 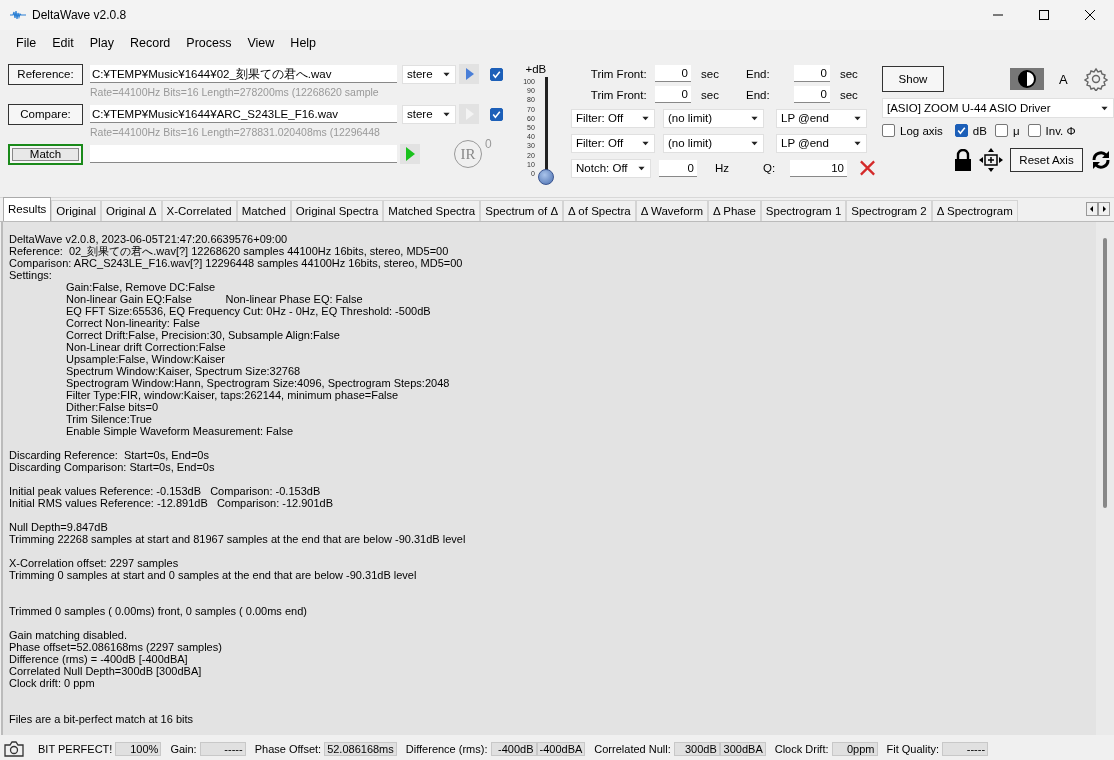 What do you see at coordinates (18, 15) in the screenshot?
I see `app-logo-icon` at bounding box center [18, 15].